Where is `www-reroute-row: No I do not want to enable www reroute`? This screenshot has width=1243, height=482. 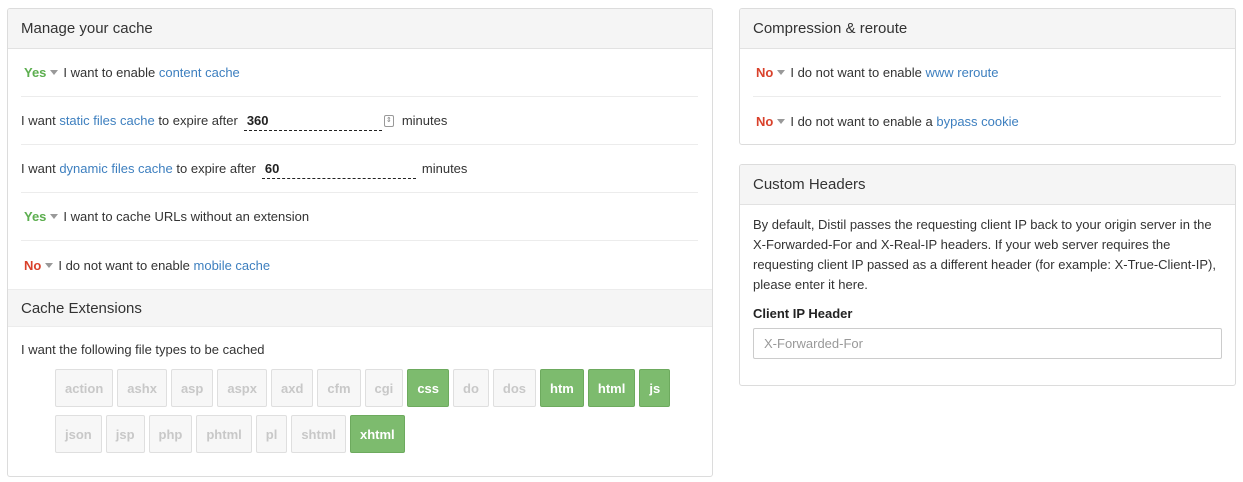 www-reroute-row: No I do not want to enable www reroute is located at coordinates (987, 73).